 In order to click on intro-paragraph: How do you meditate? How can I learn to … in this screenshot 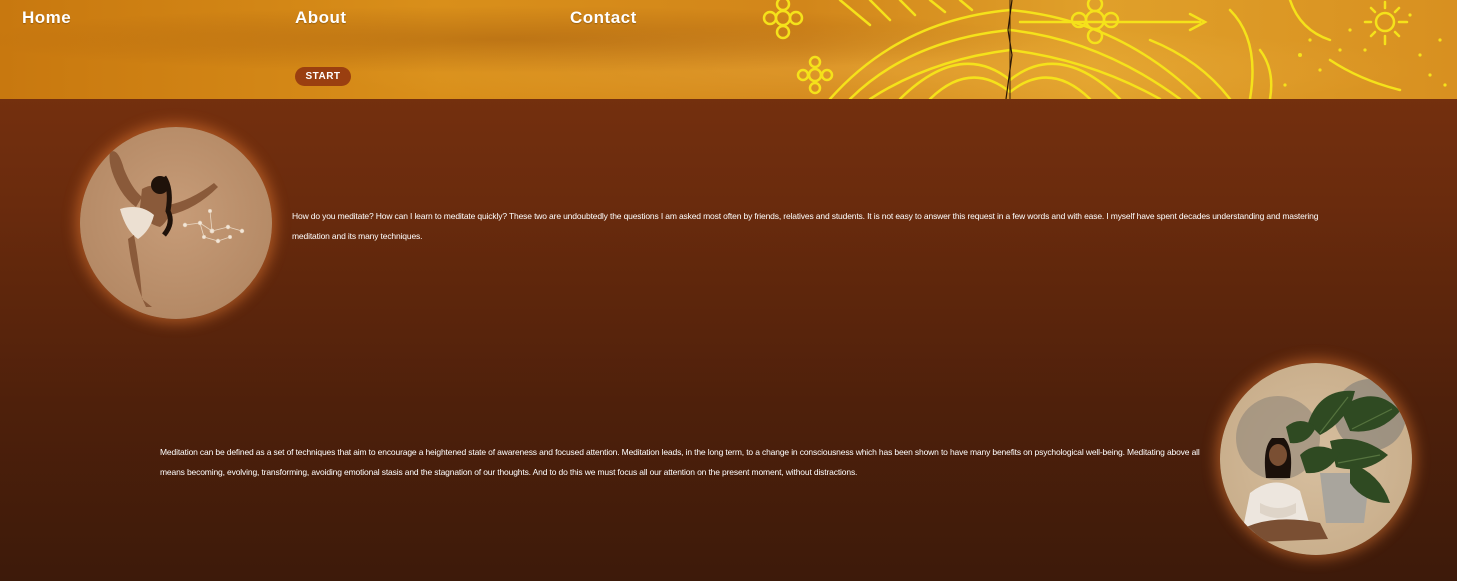, I will do `click(805, 226)`.